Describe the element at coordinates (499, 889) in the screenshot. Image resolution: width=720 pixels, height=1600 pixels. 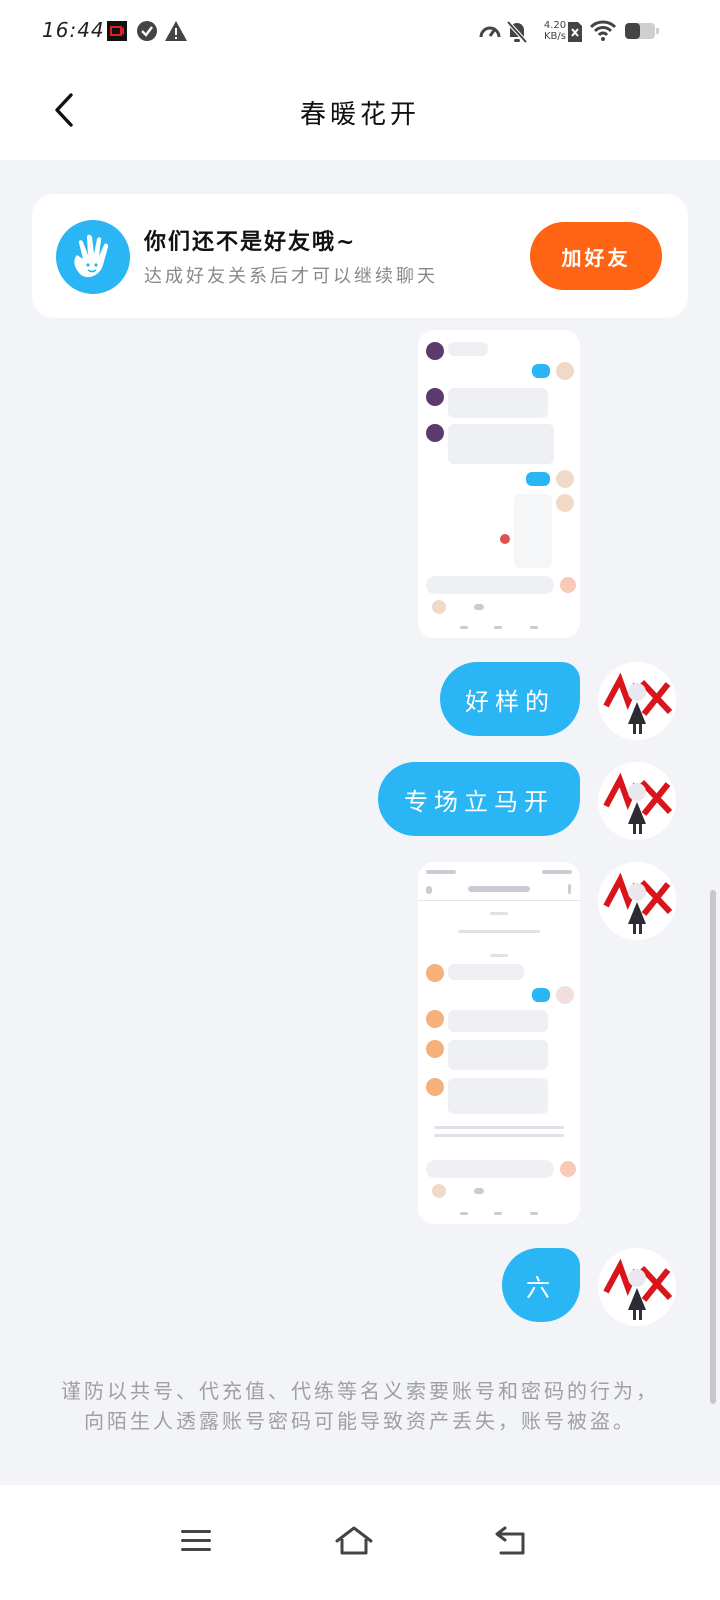
I see `mini-title` at that location.